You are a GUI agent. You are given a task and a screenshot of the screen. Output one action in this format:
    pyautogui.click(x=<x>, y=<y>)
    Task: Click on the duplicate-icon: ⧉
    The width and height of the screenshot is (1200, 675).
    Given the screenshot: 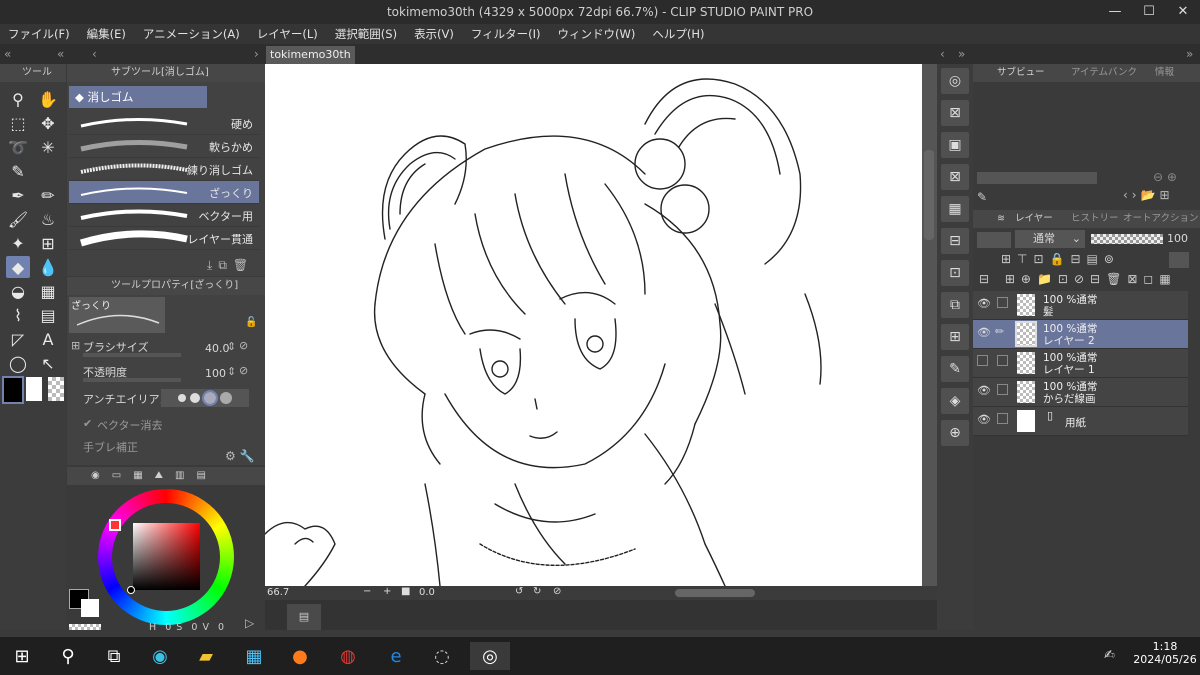 What is the action you would take?
    pyautogui.click(x=225, y=265)
    